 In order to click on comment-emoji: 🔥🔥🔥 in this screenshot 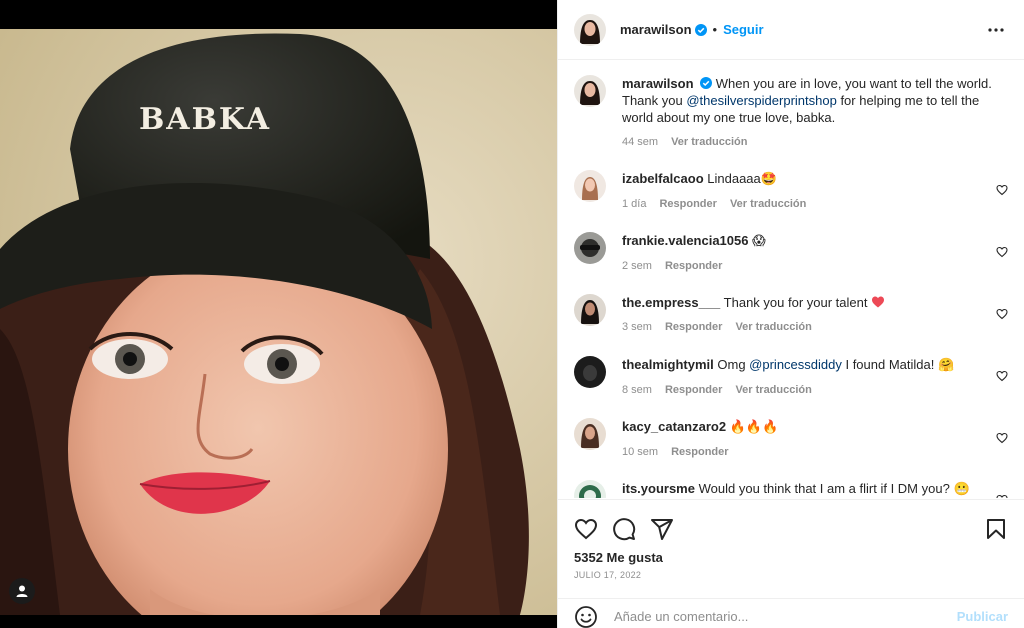, I will do `click(754, 427)`.